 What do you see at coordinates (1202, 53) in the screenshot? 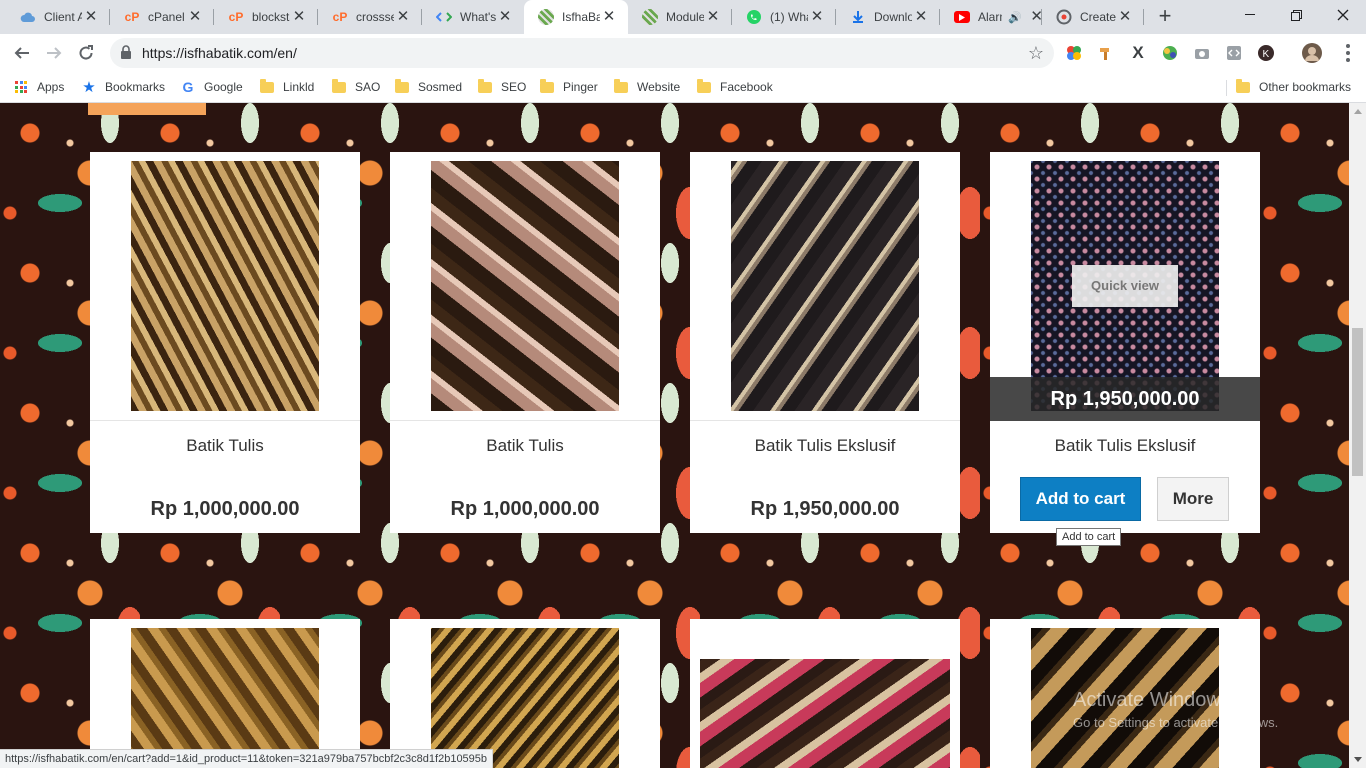
I see `camera-extension-icon` at bounding box center [1202, 53].